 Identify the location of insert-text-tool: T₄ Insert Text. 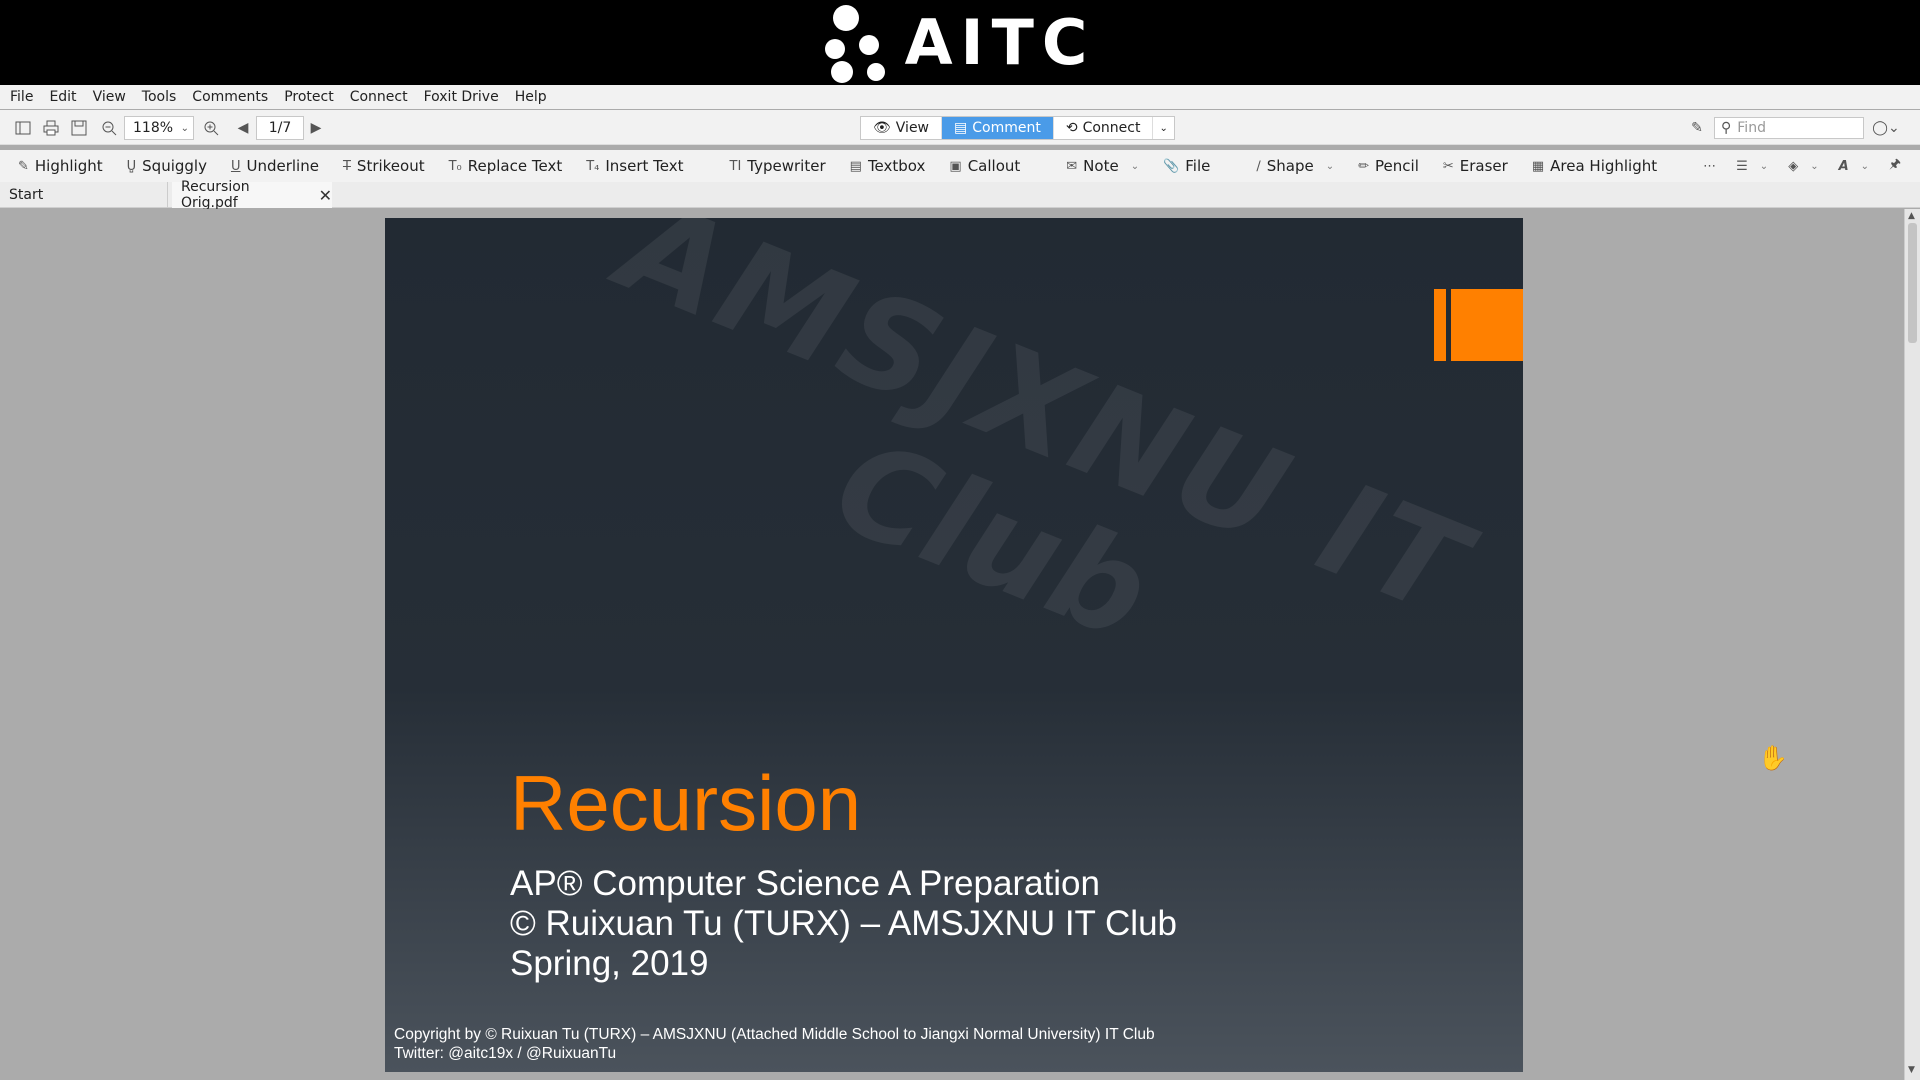
(634, 166).